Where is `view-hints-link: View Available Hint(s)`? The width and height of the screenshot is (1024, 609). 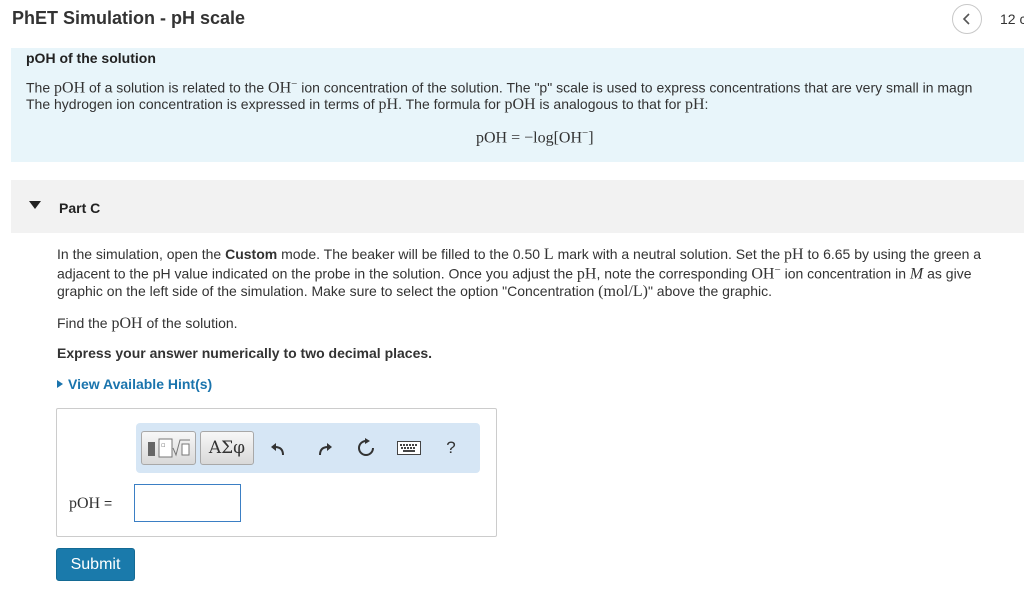 view-hints-link: View Available Hint(s) is located at coordinates (134, 384).